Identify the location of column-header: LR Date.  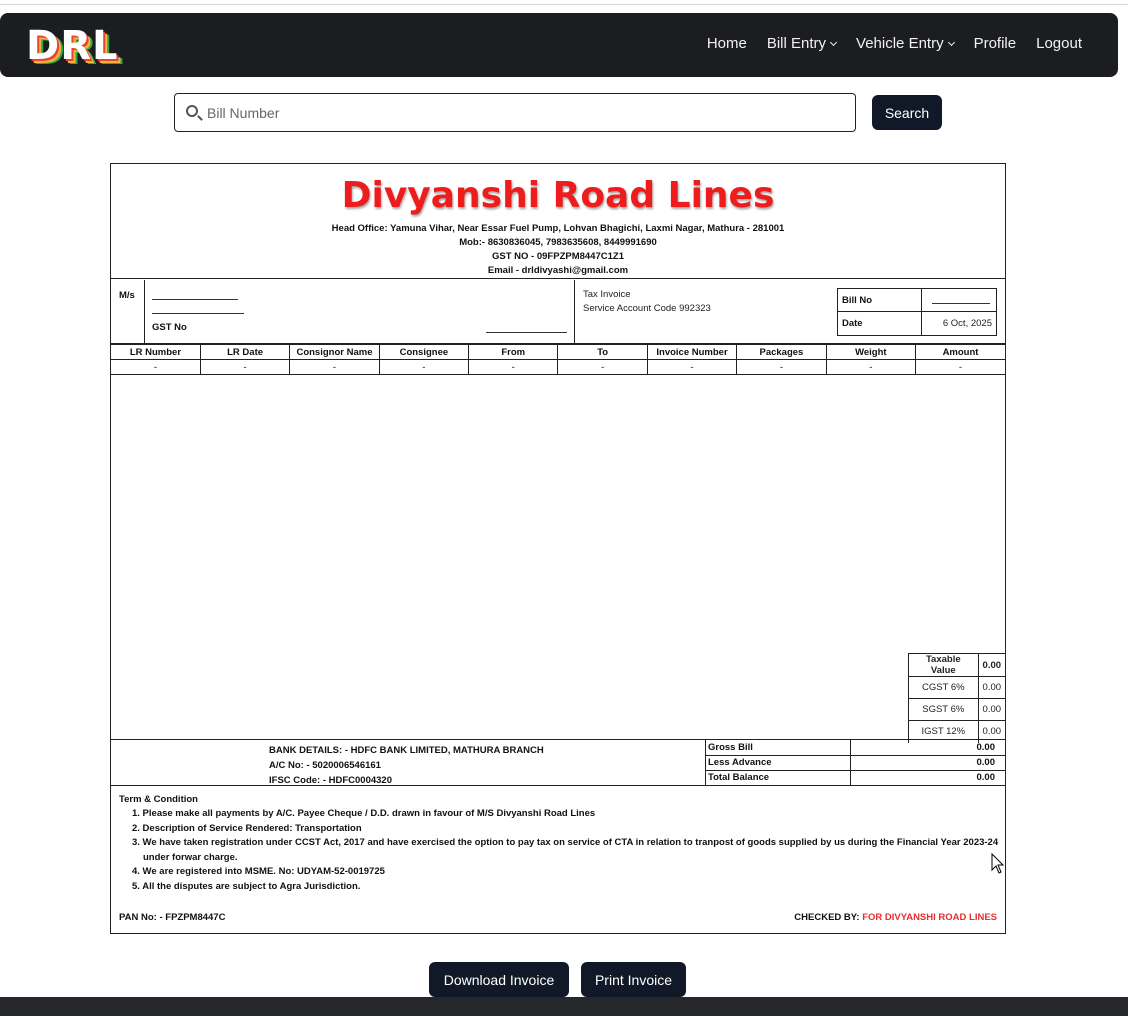
(245, 352).